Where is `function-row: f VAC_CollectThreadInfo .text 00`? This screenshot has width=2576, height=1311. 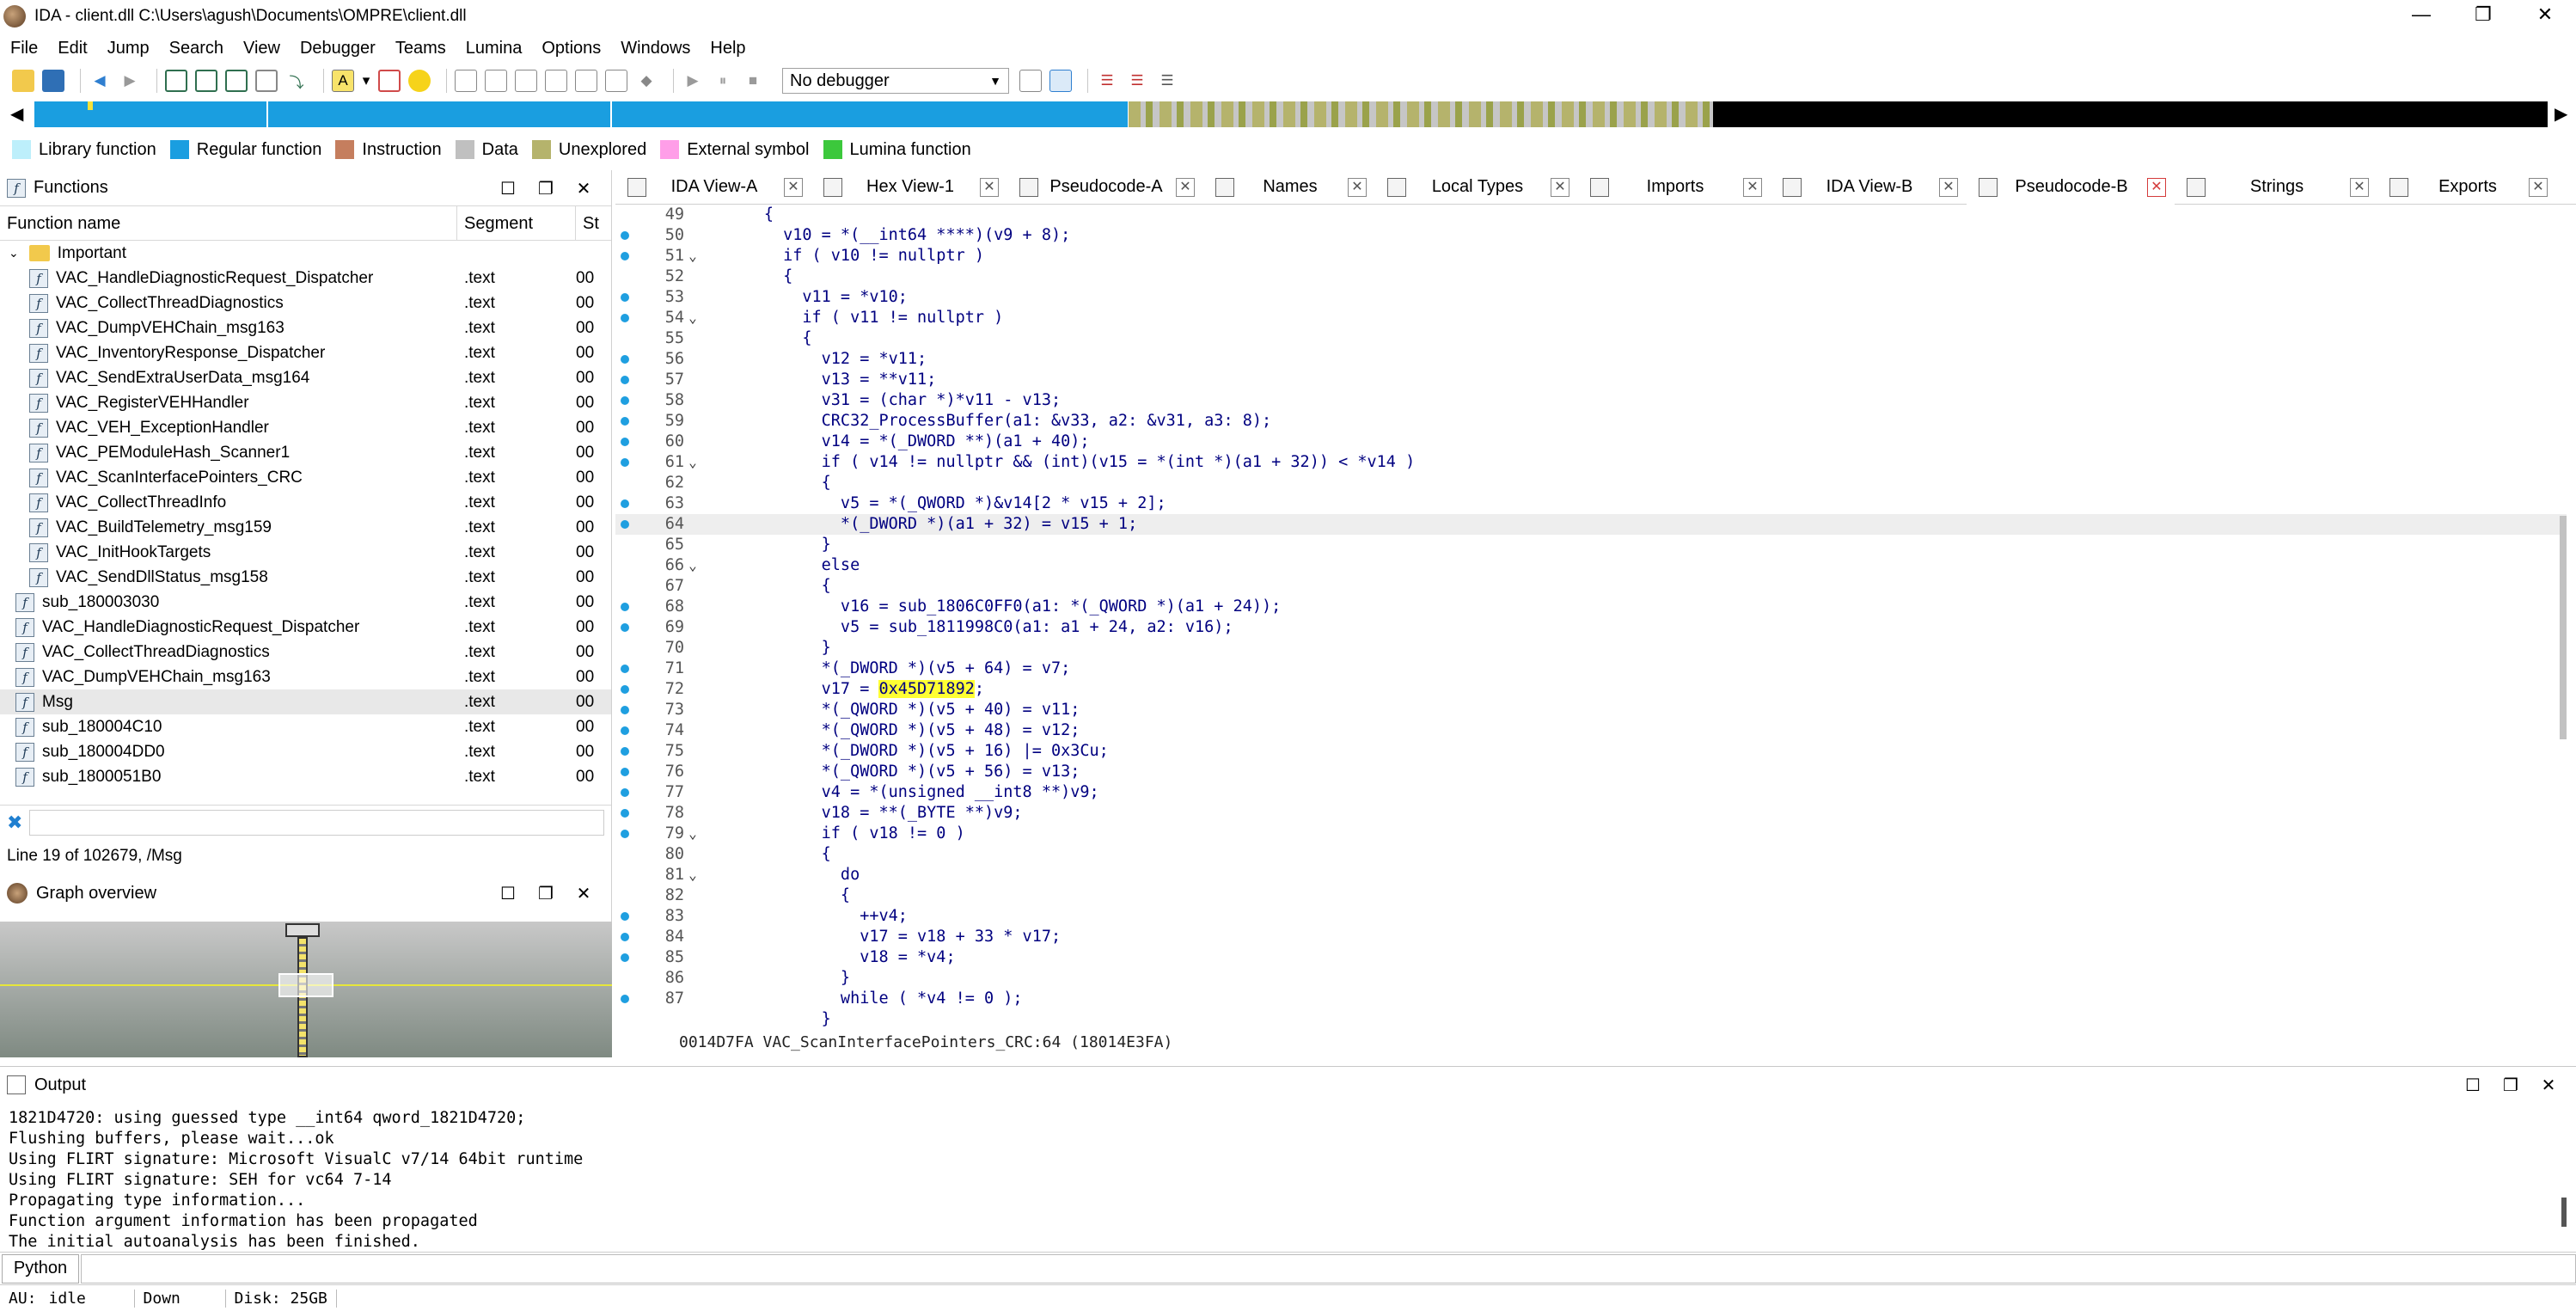
function-row: f VAC_CollectThreadInfo .text 00 is located at coordinates (305, 502).